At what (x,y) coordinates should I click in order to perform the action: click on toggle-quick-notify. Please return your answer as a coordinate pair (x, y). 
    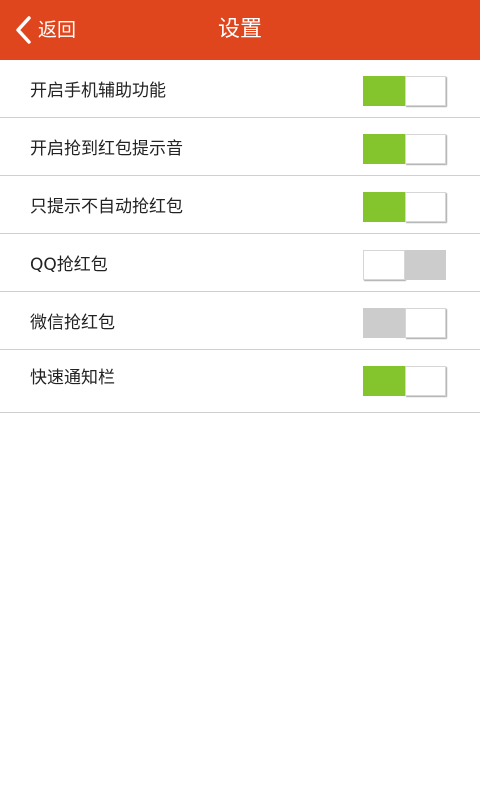
    Looking at the image, I should click on (404, 381).